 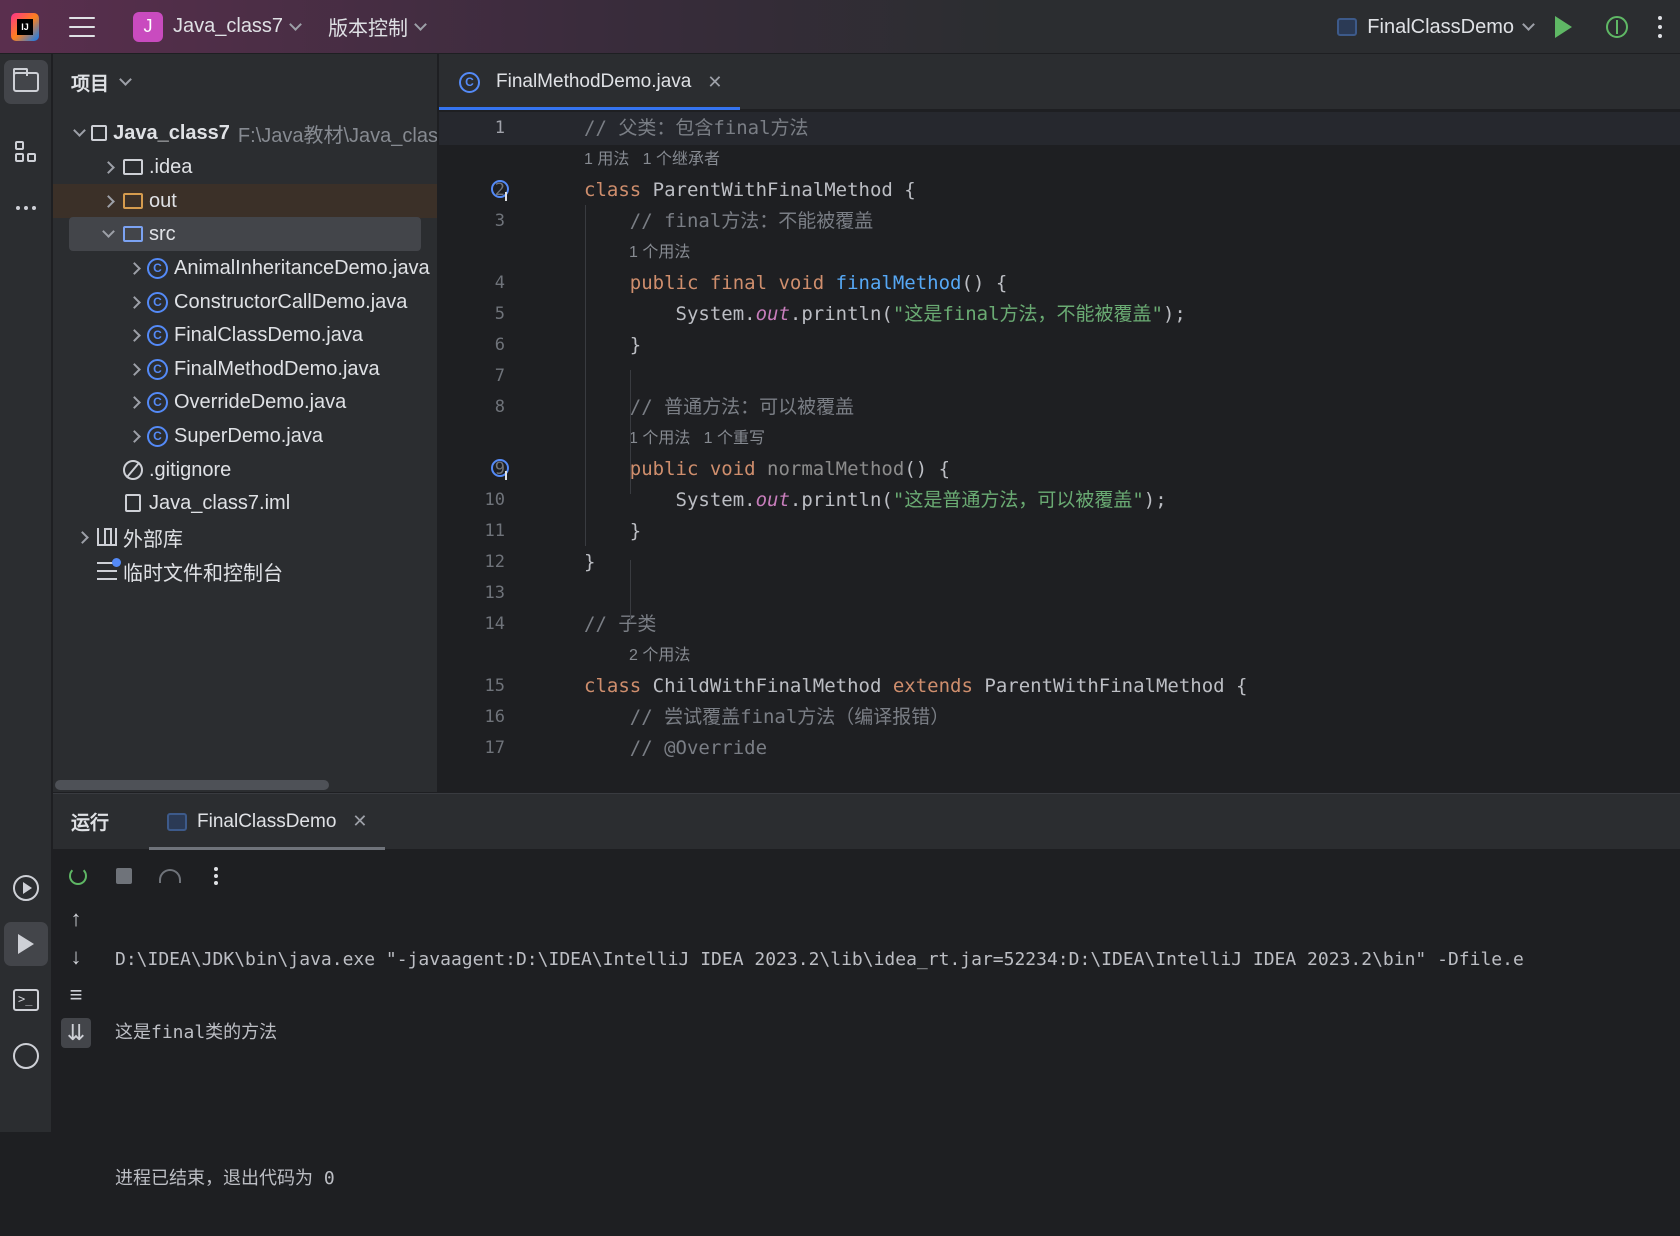 I want to click on main-menu-icon, so click(x=82, y=26).